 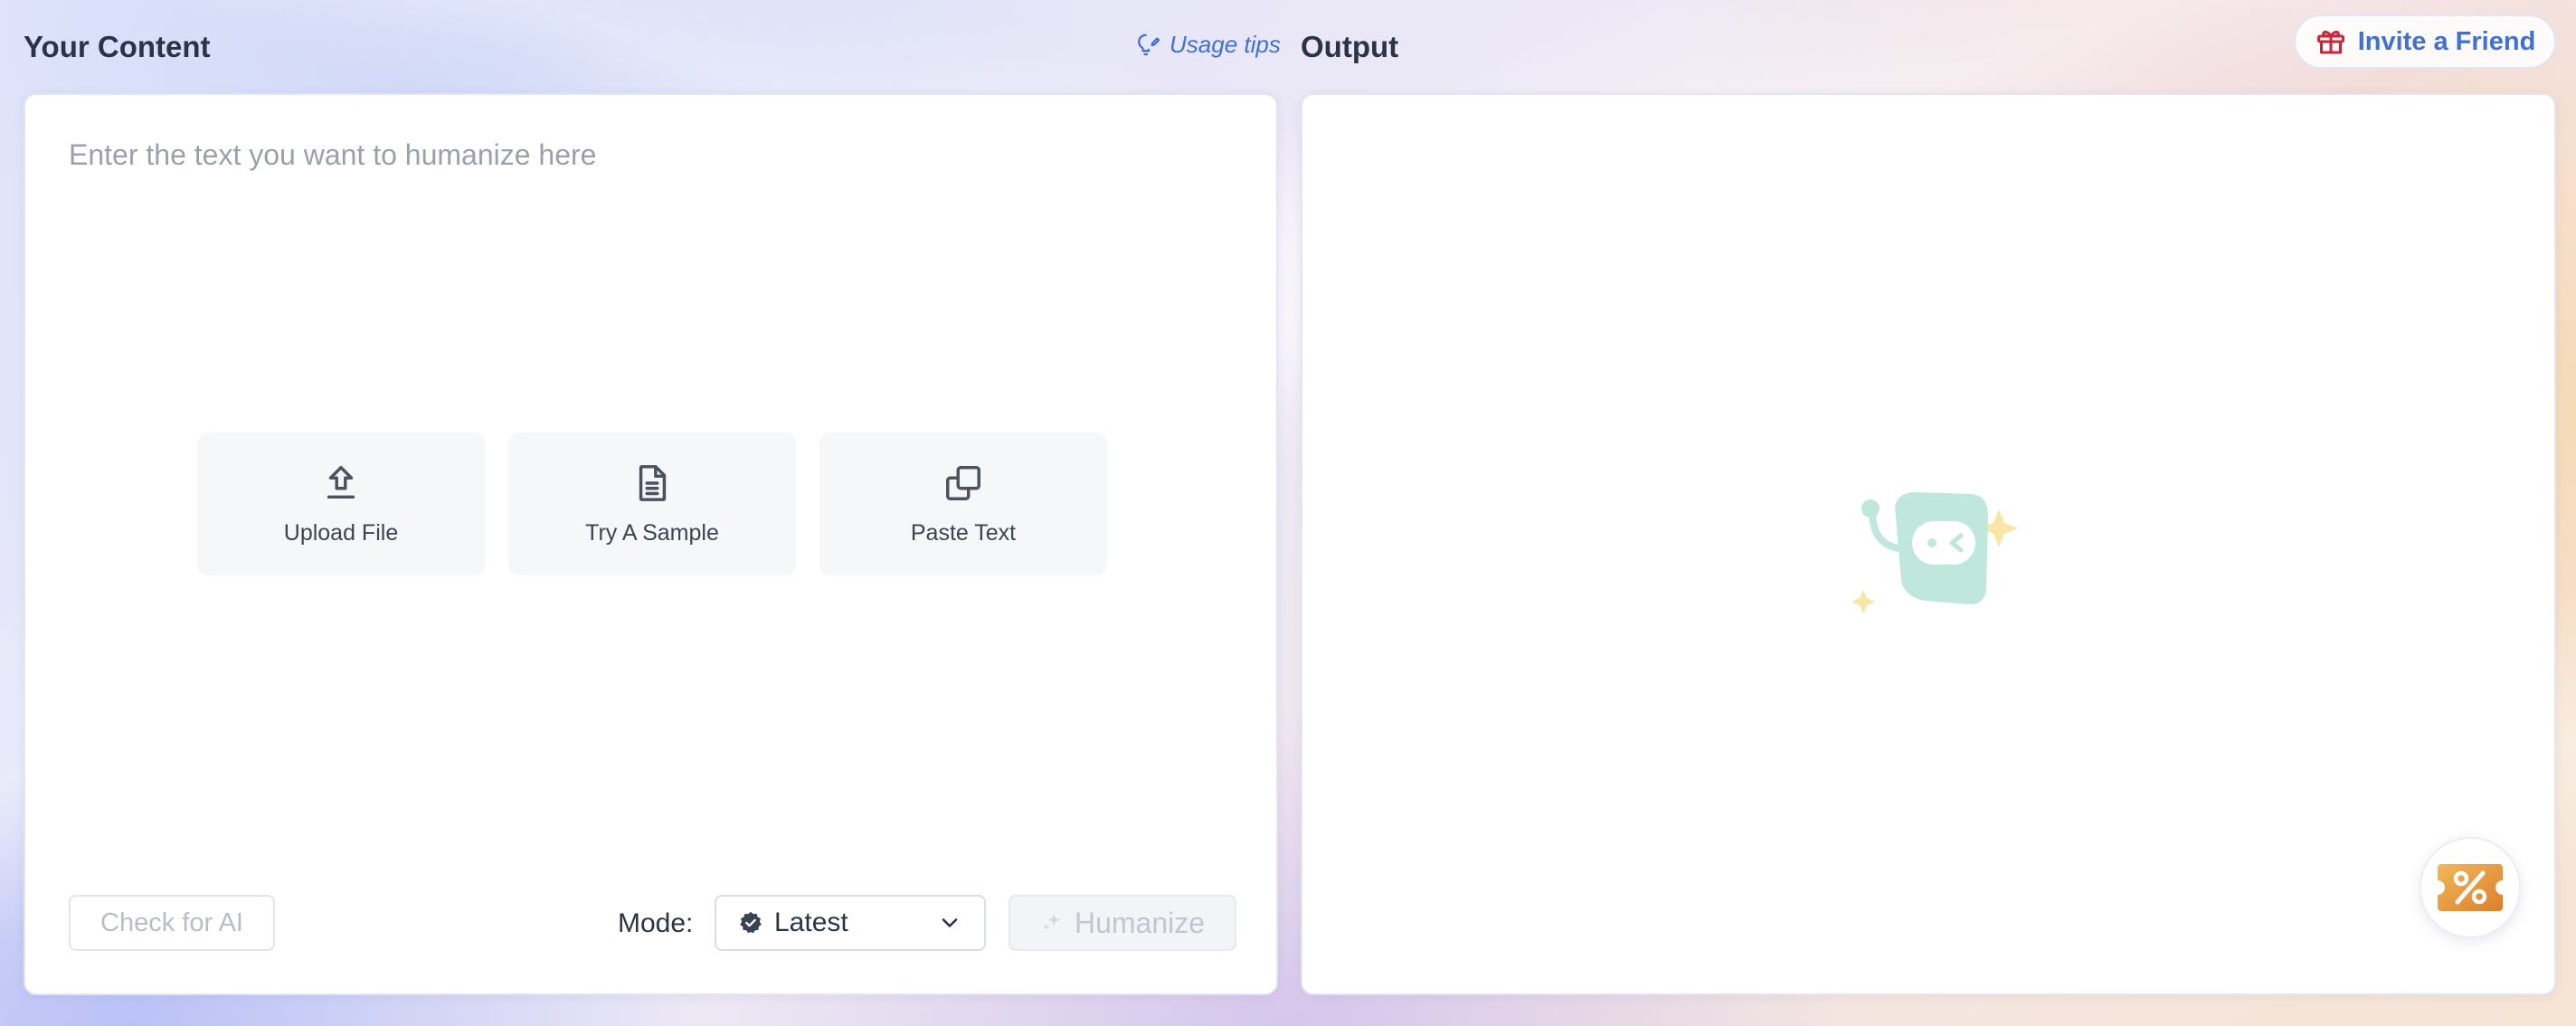 What do you see at coordinates (118, 47) in the screenshot?
I see `your-content-title: Your Content` at bounding box center [118, 47].